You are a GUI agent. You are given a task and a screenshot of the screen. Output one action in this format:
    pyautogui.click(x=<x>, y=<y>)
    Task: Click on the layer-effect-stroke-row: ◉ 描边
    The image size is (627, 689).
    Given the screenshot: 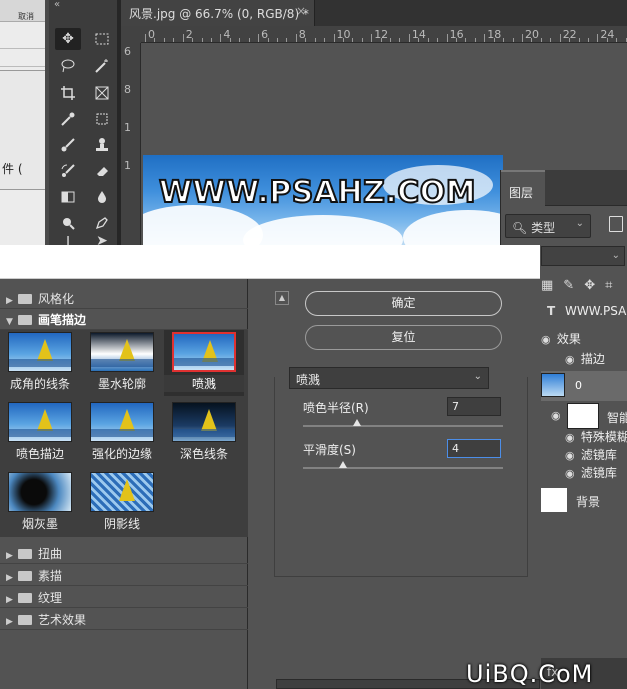 What is the action you would take?
    pyautogui.click(x=596, y=360)
    